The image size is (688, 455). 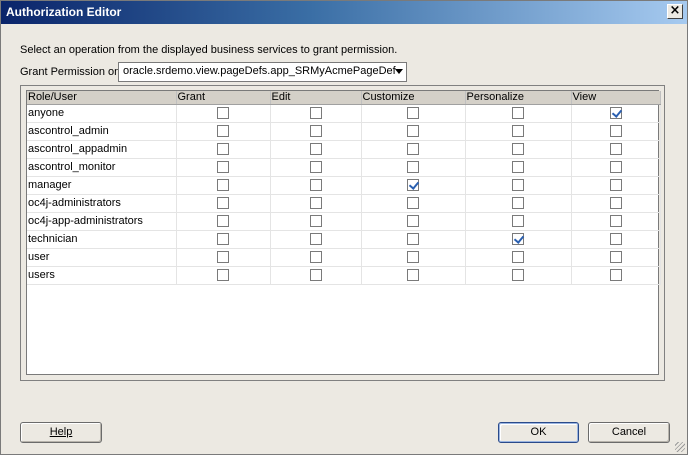 What do you see at coordinates (102, 131) in the screenshot?
I see `role-name-cell: ascontrol_admin` at bounding box center [102, 131].